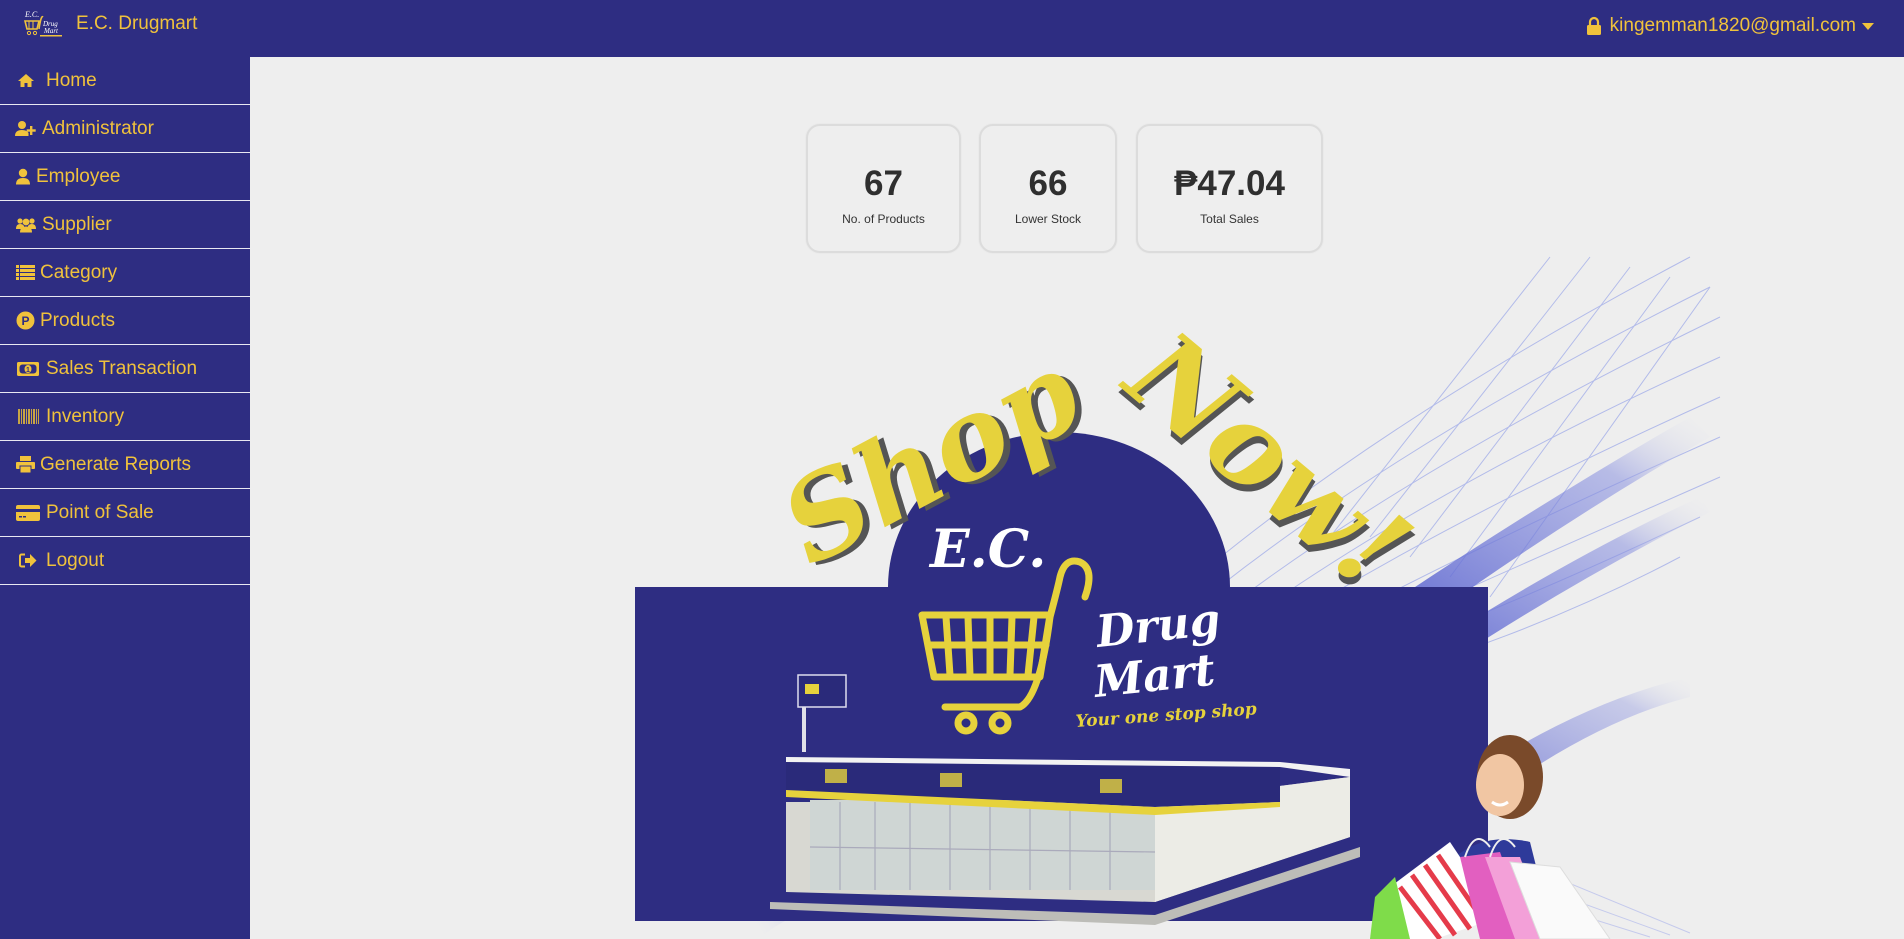 This screenshot has height=939, width=1904. What do you see at coordinates (125, 561) in the screenshot?
I see `sidebar-item-logout: Logout` at bounding box center [125, 561].